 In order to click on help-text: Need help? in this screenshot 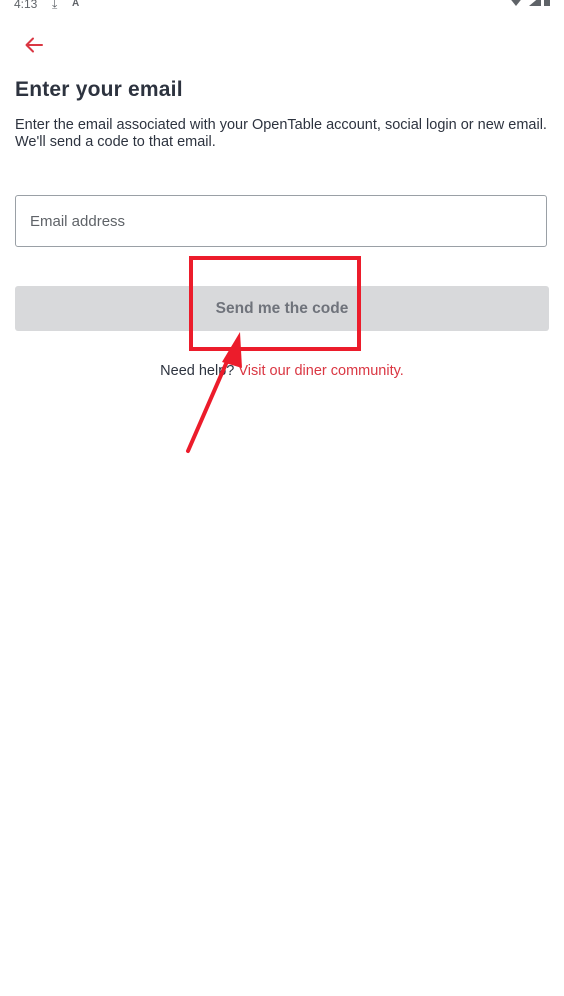, I will do `click(197, 371)`.